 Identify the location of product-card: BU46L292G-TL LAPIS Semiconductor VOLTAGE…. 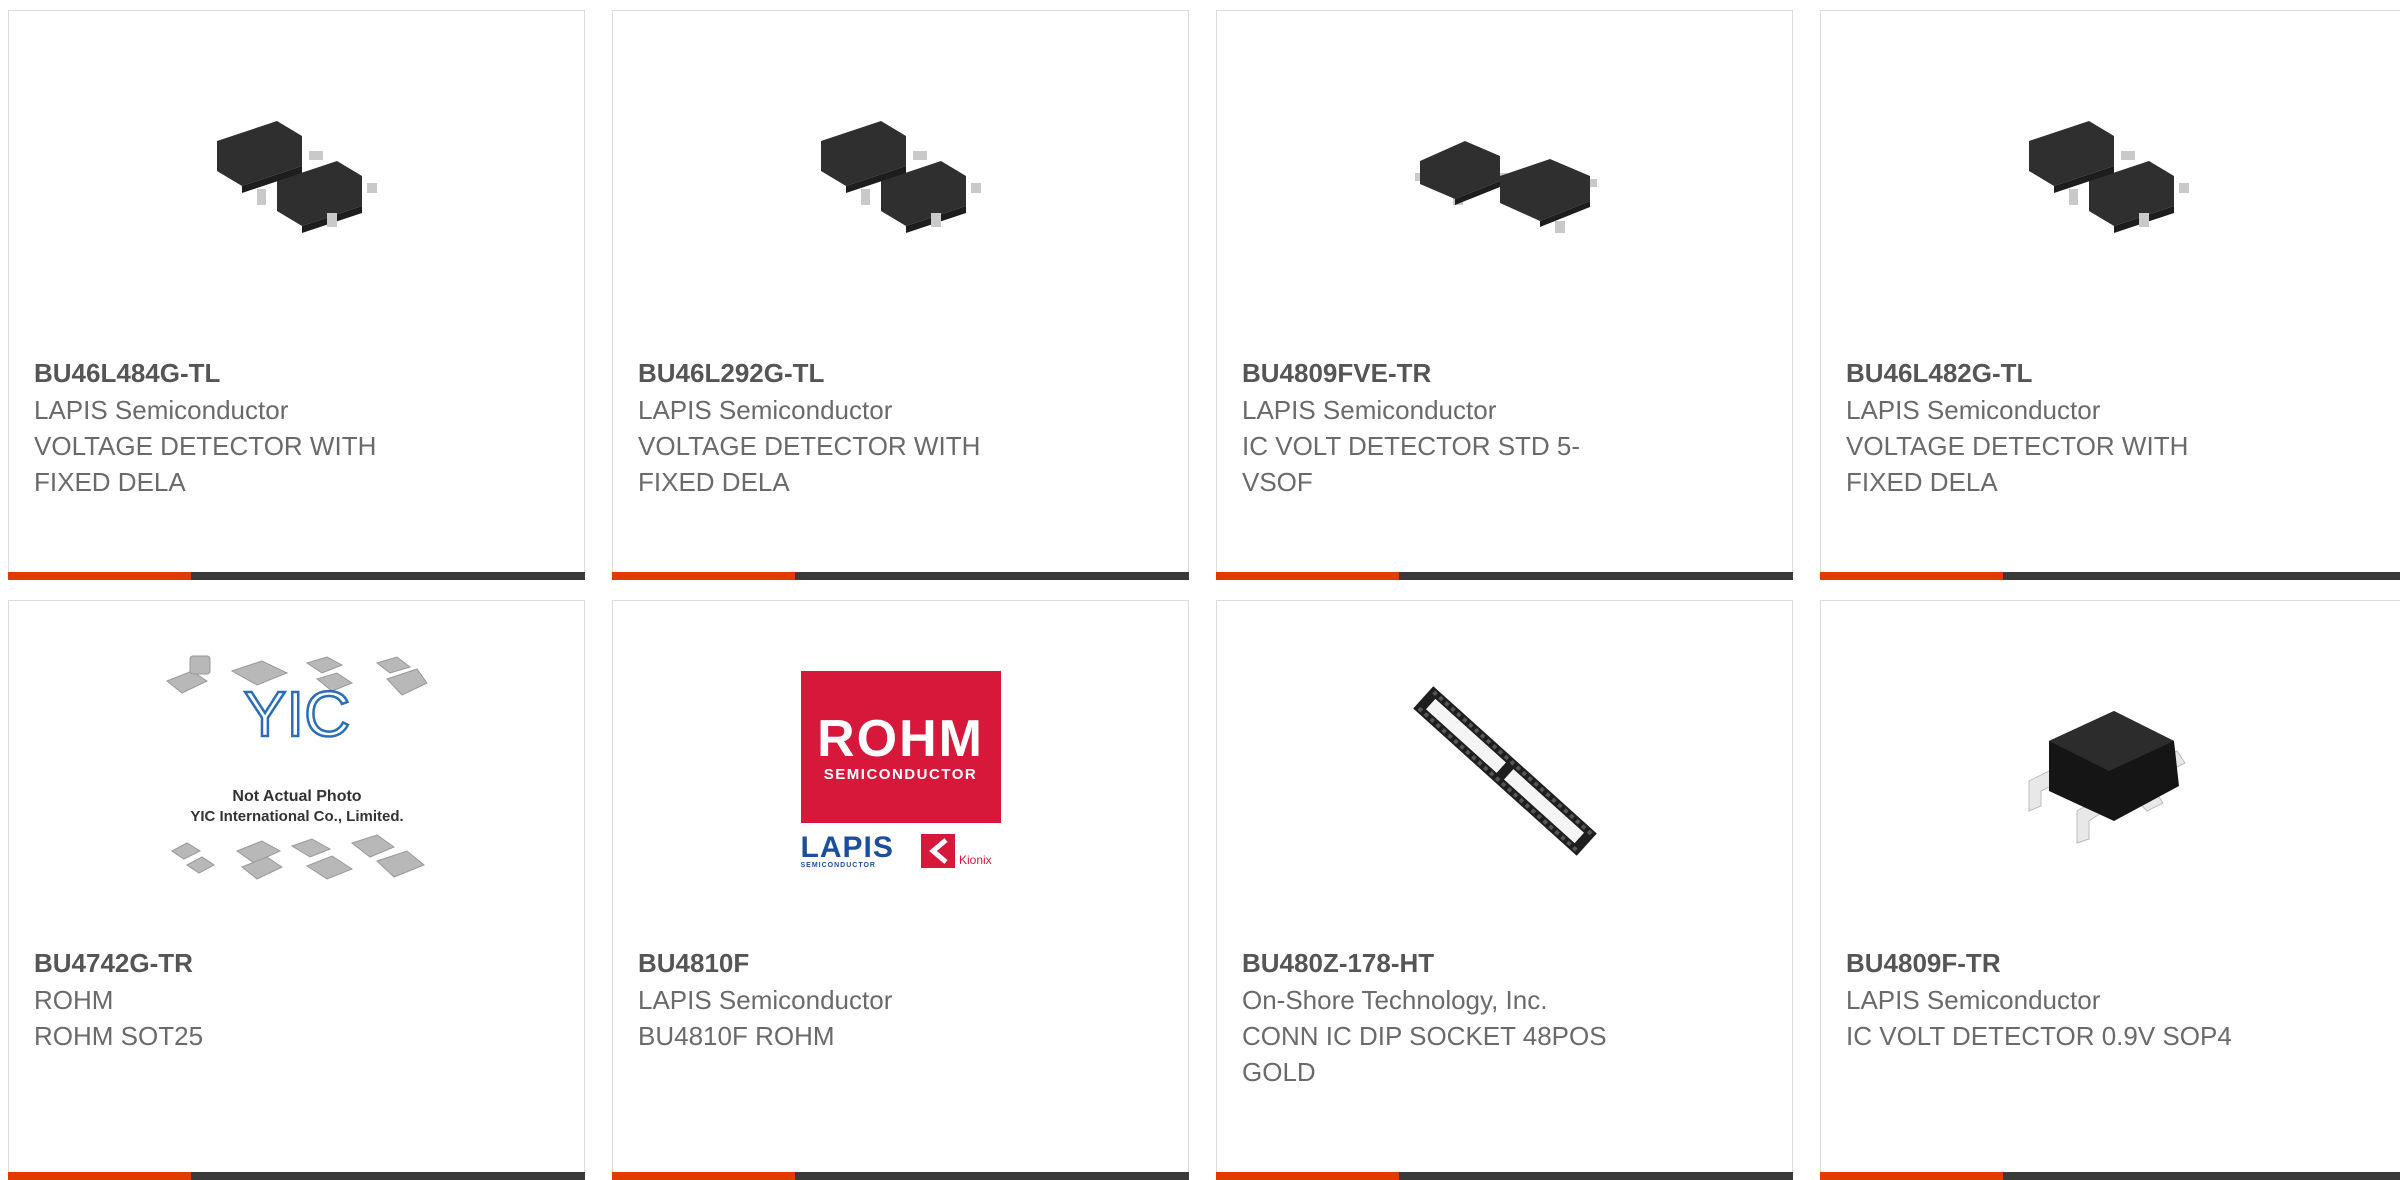
(900, 295).